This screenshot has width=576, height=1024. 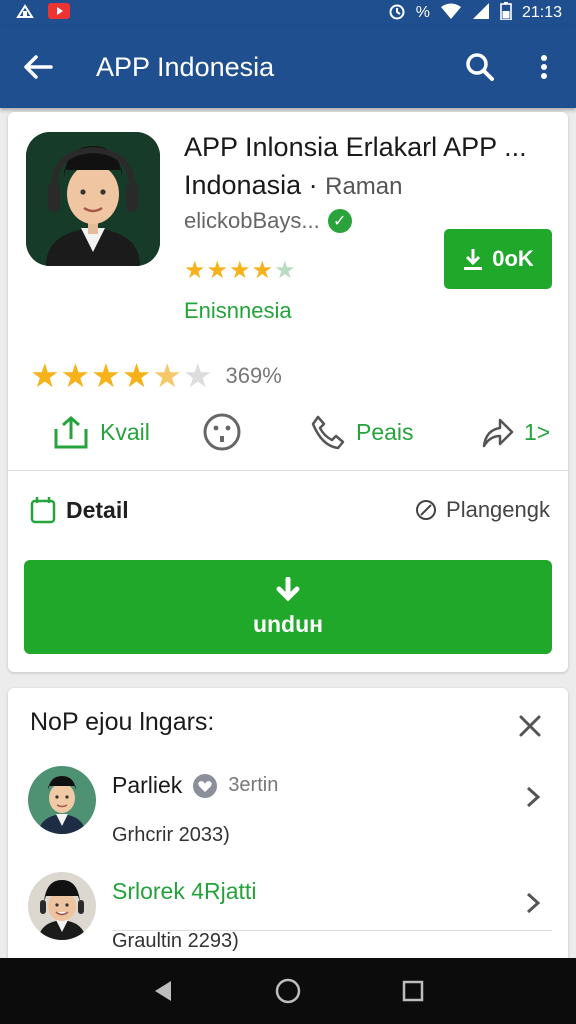 I want to click on navigation-bar, so click(x=288, y=991).